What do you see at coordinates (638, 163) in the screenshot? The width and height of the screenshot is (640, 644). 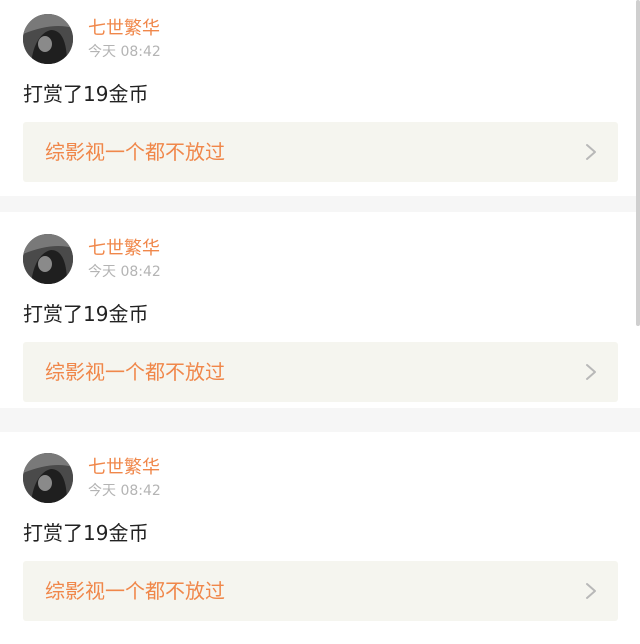 I see `scrollbar` at bounding box center [638, 163].